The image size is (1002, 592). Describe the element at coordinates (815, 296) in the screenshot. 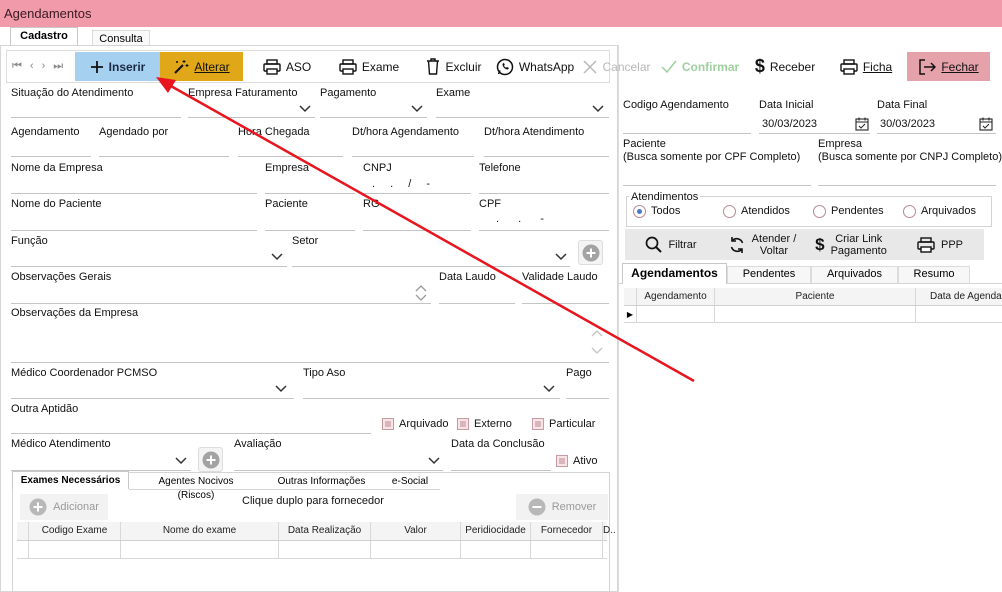

I see `col-paciente: Paciente` at that location.